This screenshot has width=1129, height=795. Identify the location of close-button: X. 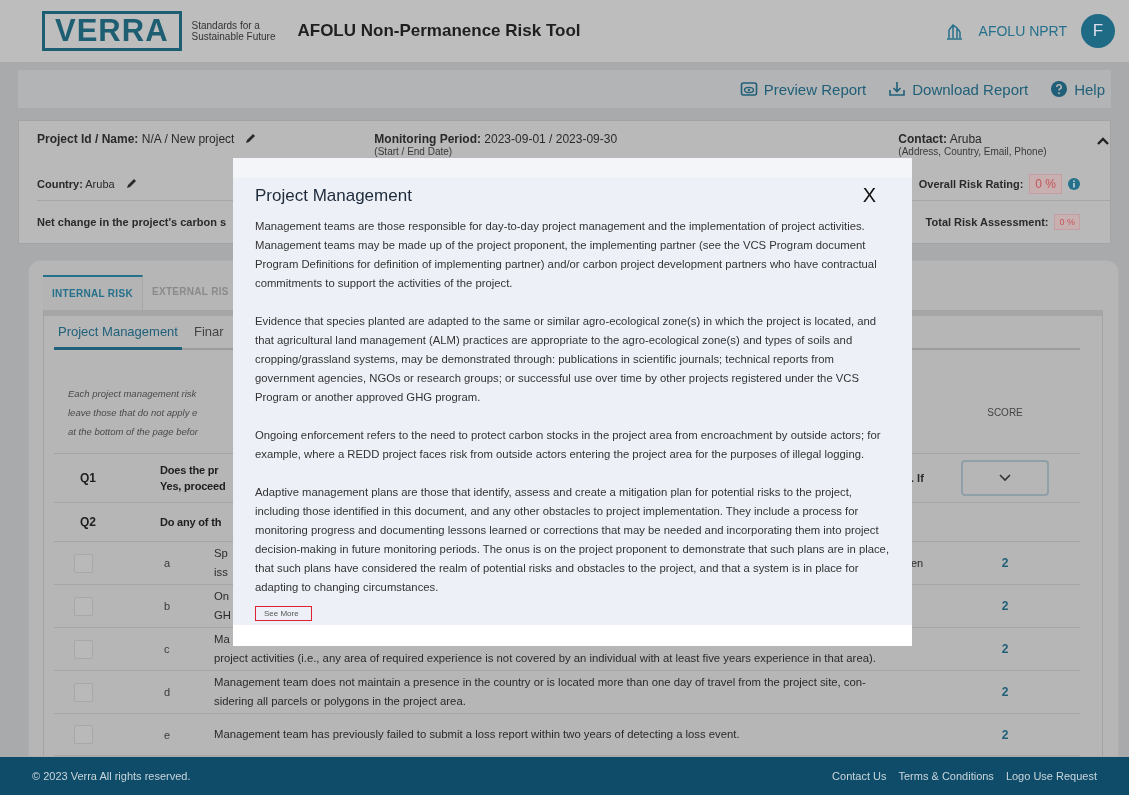
(869, 195).